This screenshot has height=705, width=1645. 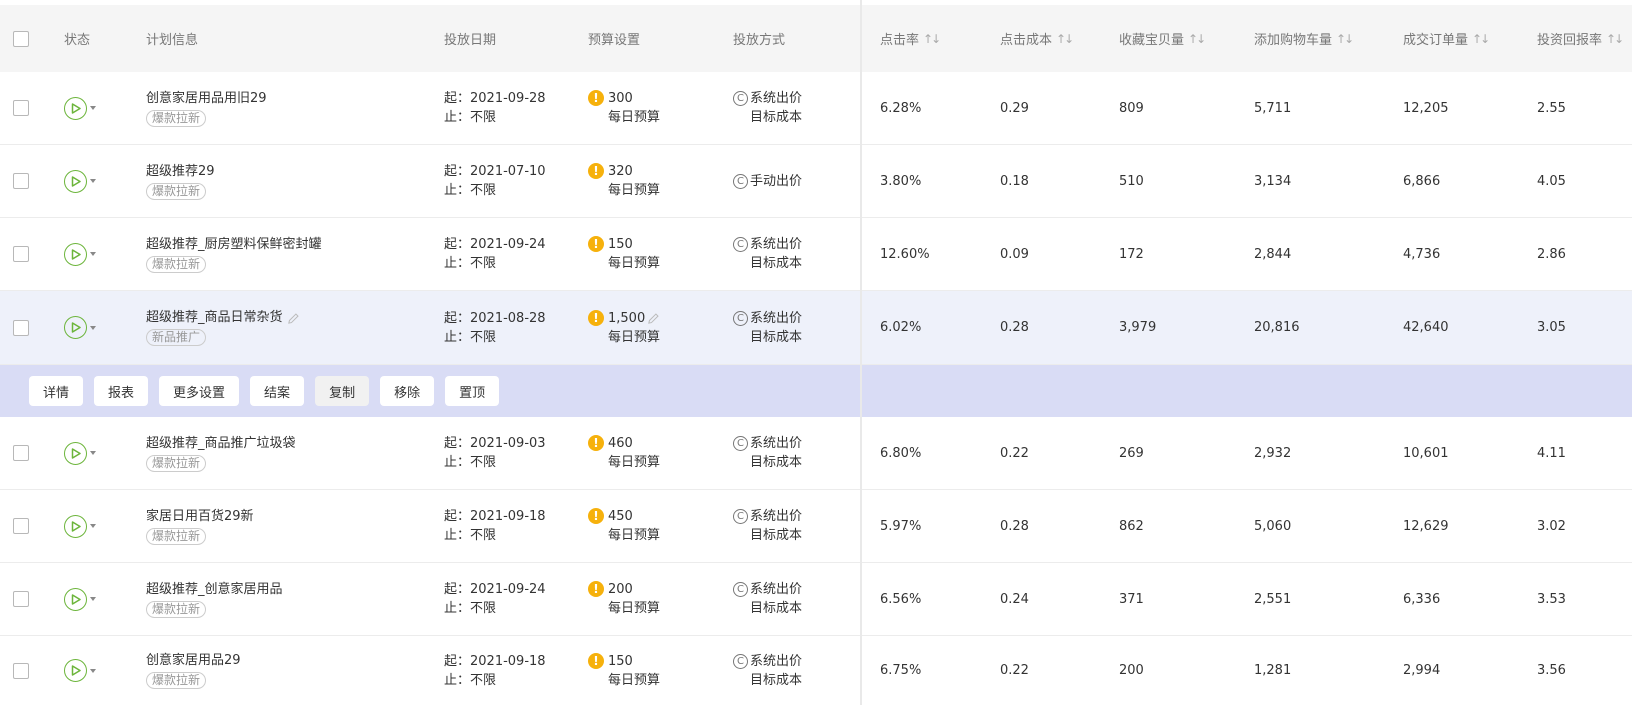 I want to click on budget-cell: ! 1,500 每日预算, so click(x=624, y=327).